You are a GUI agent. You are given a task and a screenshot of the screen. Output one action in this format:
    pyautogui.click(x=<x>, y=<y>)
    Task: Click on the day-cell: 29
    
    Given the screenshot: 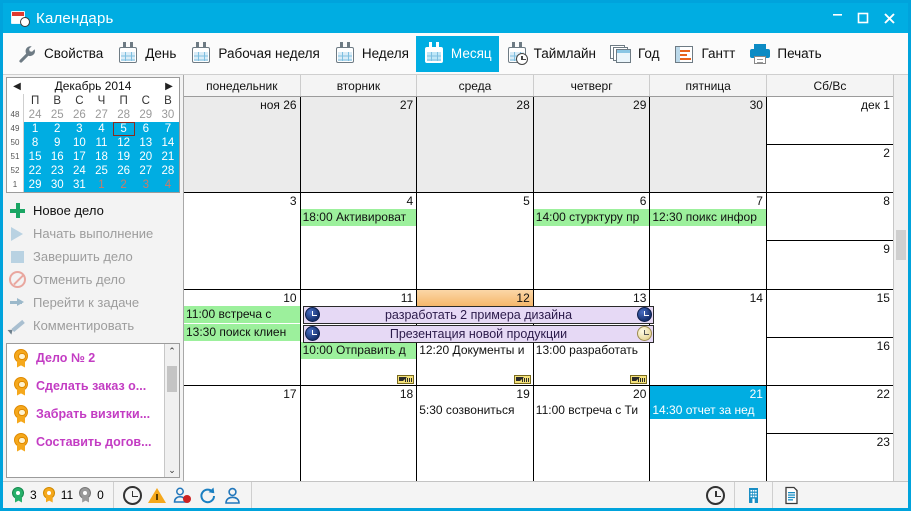 What is the action you would take?
    pyautogui.click(x=592, y=145)
    